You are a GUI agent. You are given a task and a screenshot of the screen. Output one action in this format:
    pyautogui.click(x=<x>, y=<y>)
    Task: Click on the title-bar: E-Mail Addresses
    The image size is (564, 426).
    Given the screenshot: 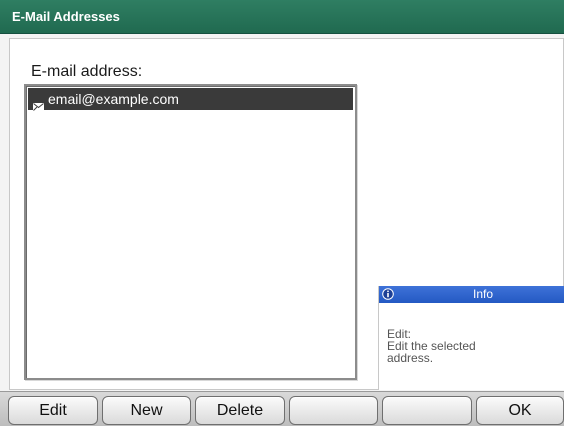 What is the action you would take?
    pyautogui.click(x=282, y=17)
    